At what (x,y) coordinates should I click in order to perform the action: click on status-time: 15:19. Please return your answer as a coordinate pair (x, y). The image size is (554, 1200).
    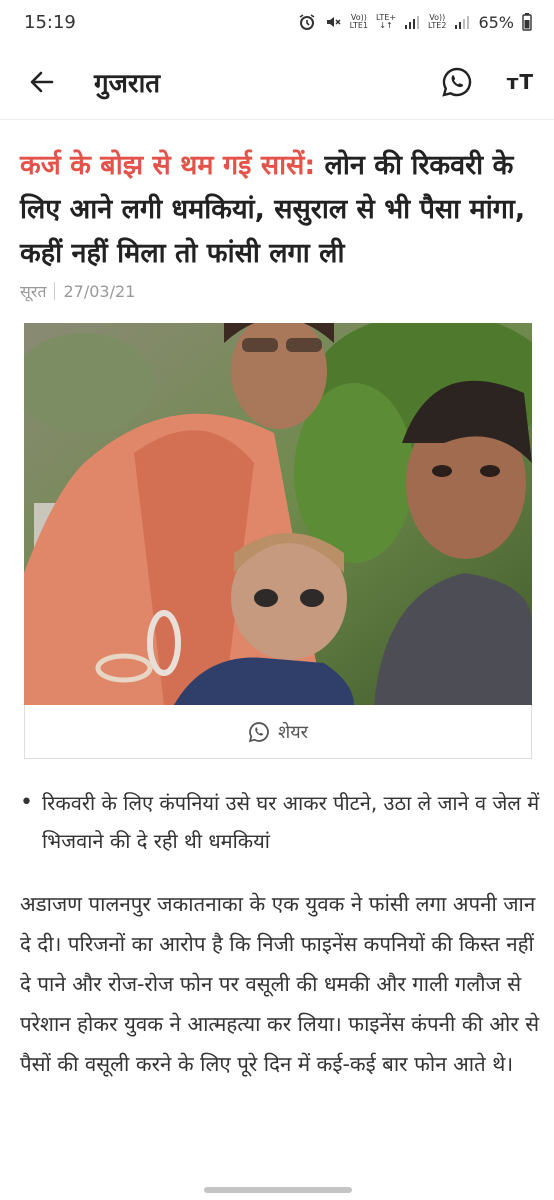
    Looking at the image, I should click on (50, 22).